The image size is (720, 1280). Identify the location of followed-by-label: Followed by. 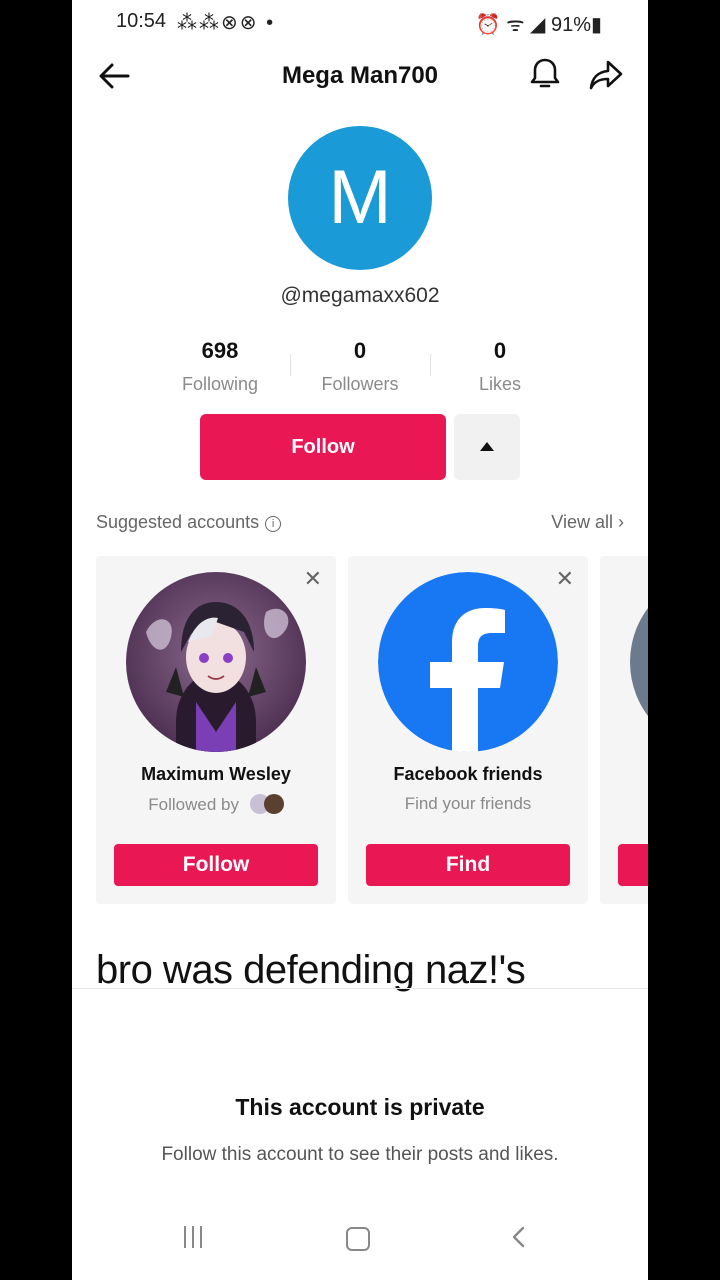
(193, 804).